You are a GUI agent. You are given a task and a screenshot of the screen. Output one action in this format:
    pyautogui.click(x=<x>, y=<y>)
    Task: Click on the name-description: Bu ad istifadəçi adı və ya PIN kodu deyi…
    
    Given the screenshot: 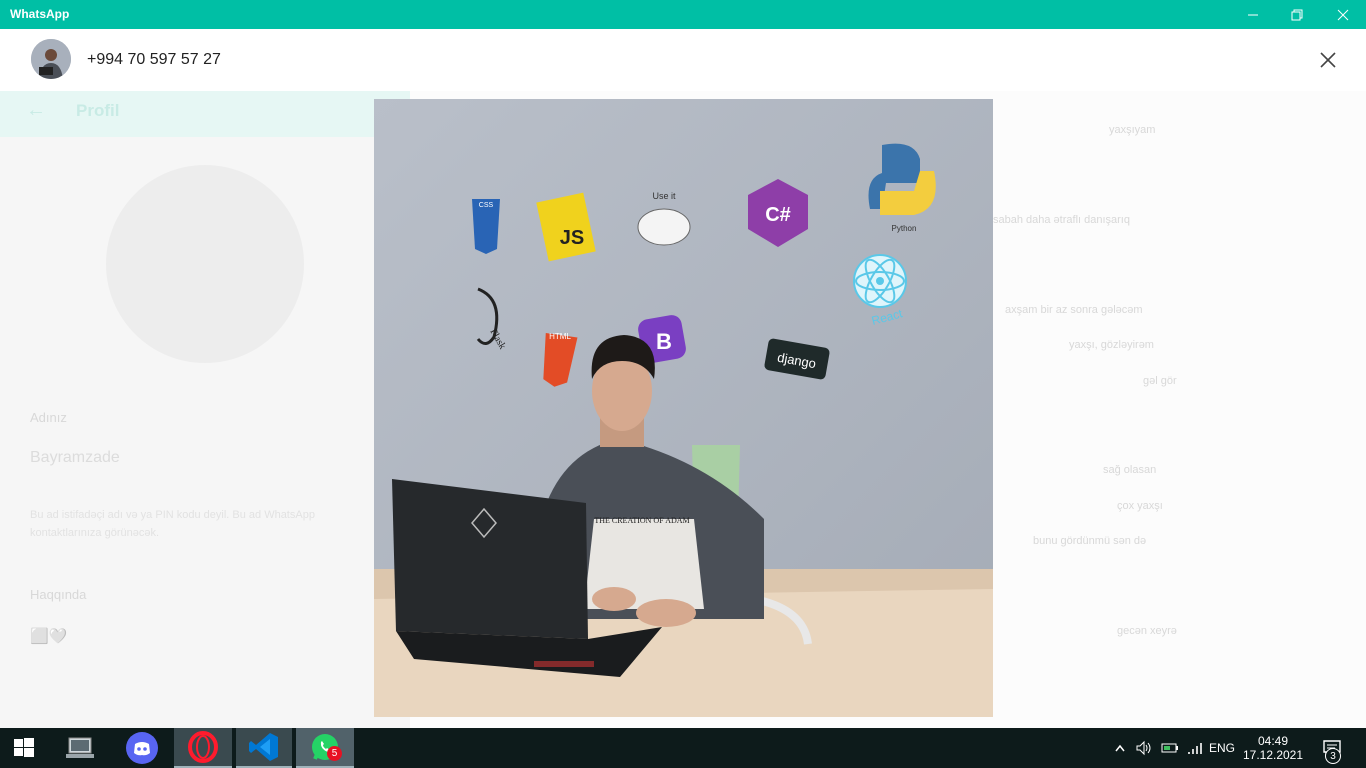 What is the action you would take?
    pyautogui.click(x=172, y=524)
    